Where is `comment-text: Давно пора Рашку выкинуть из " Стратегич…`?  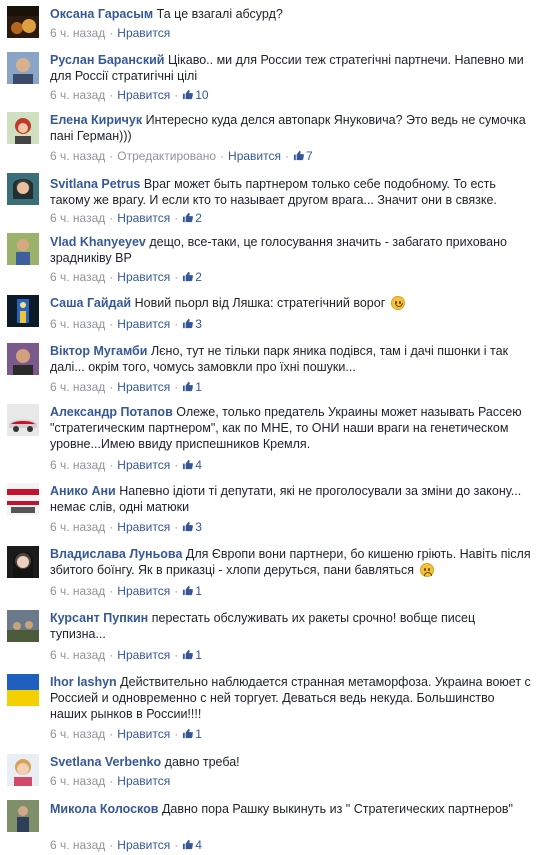 comment-text: Давно пора Рашку выкинуть из " Стратегич… is located at coordinates (337, 809).